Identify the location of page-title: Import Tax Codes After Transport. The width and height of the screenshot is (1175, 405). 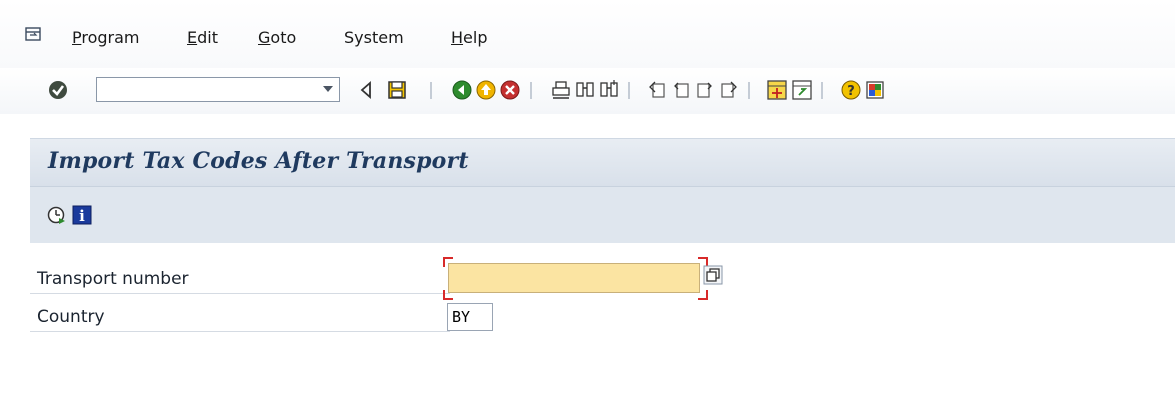
(258, 161).